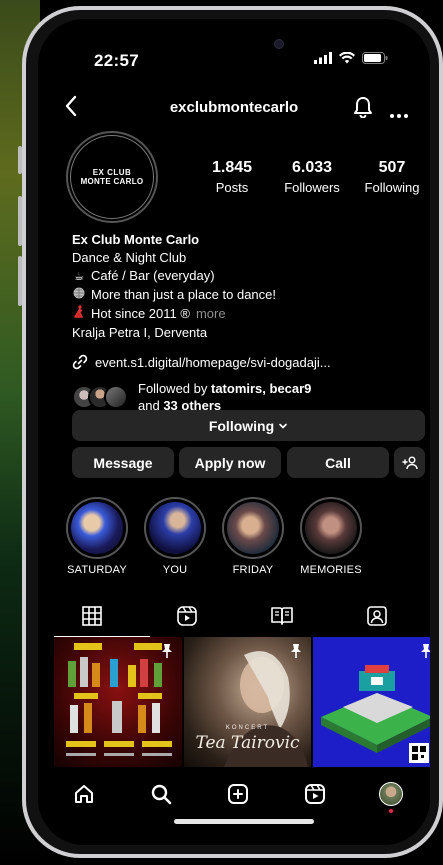  I want to click on add-post-icon, so click(238, 794).